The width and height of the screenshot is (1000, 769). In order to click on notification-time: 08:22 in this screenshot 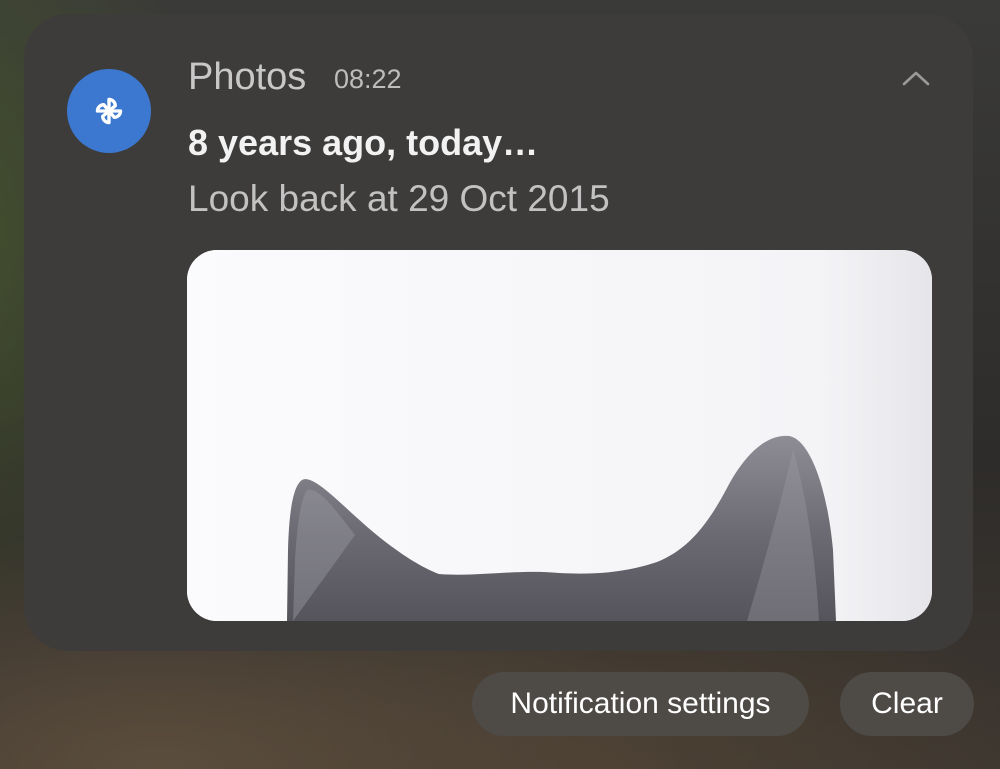, I will do `click(368, 79)`.